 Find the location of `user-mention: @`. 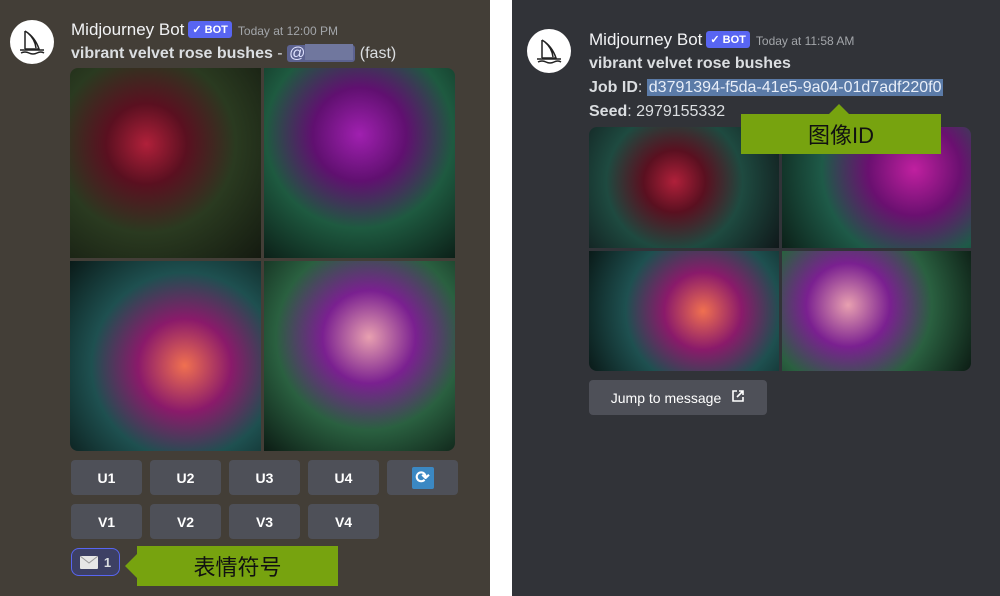

user-mention: @ is located at coordinates (321, 53).